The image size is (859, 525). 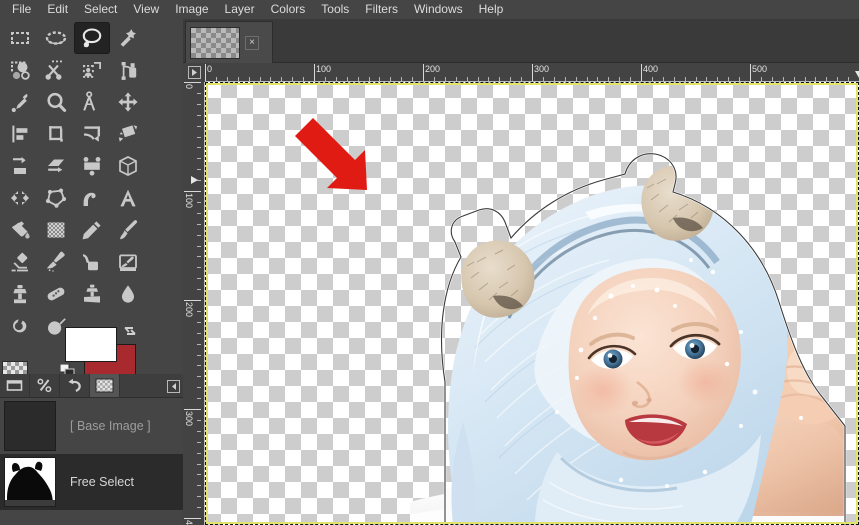 I want to click on foreground-color-swatch, so click(x=91, y=344).